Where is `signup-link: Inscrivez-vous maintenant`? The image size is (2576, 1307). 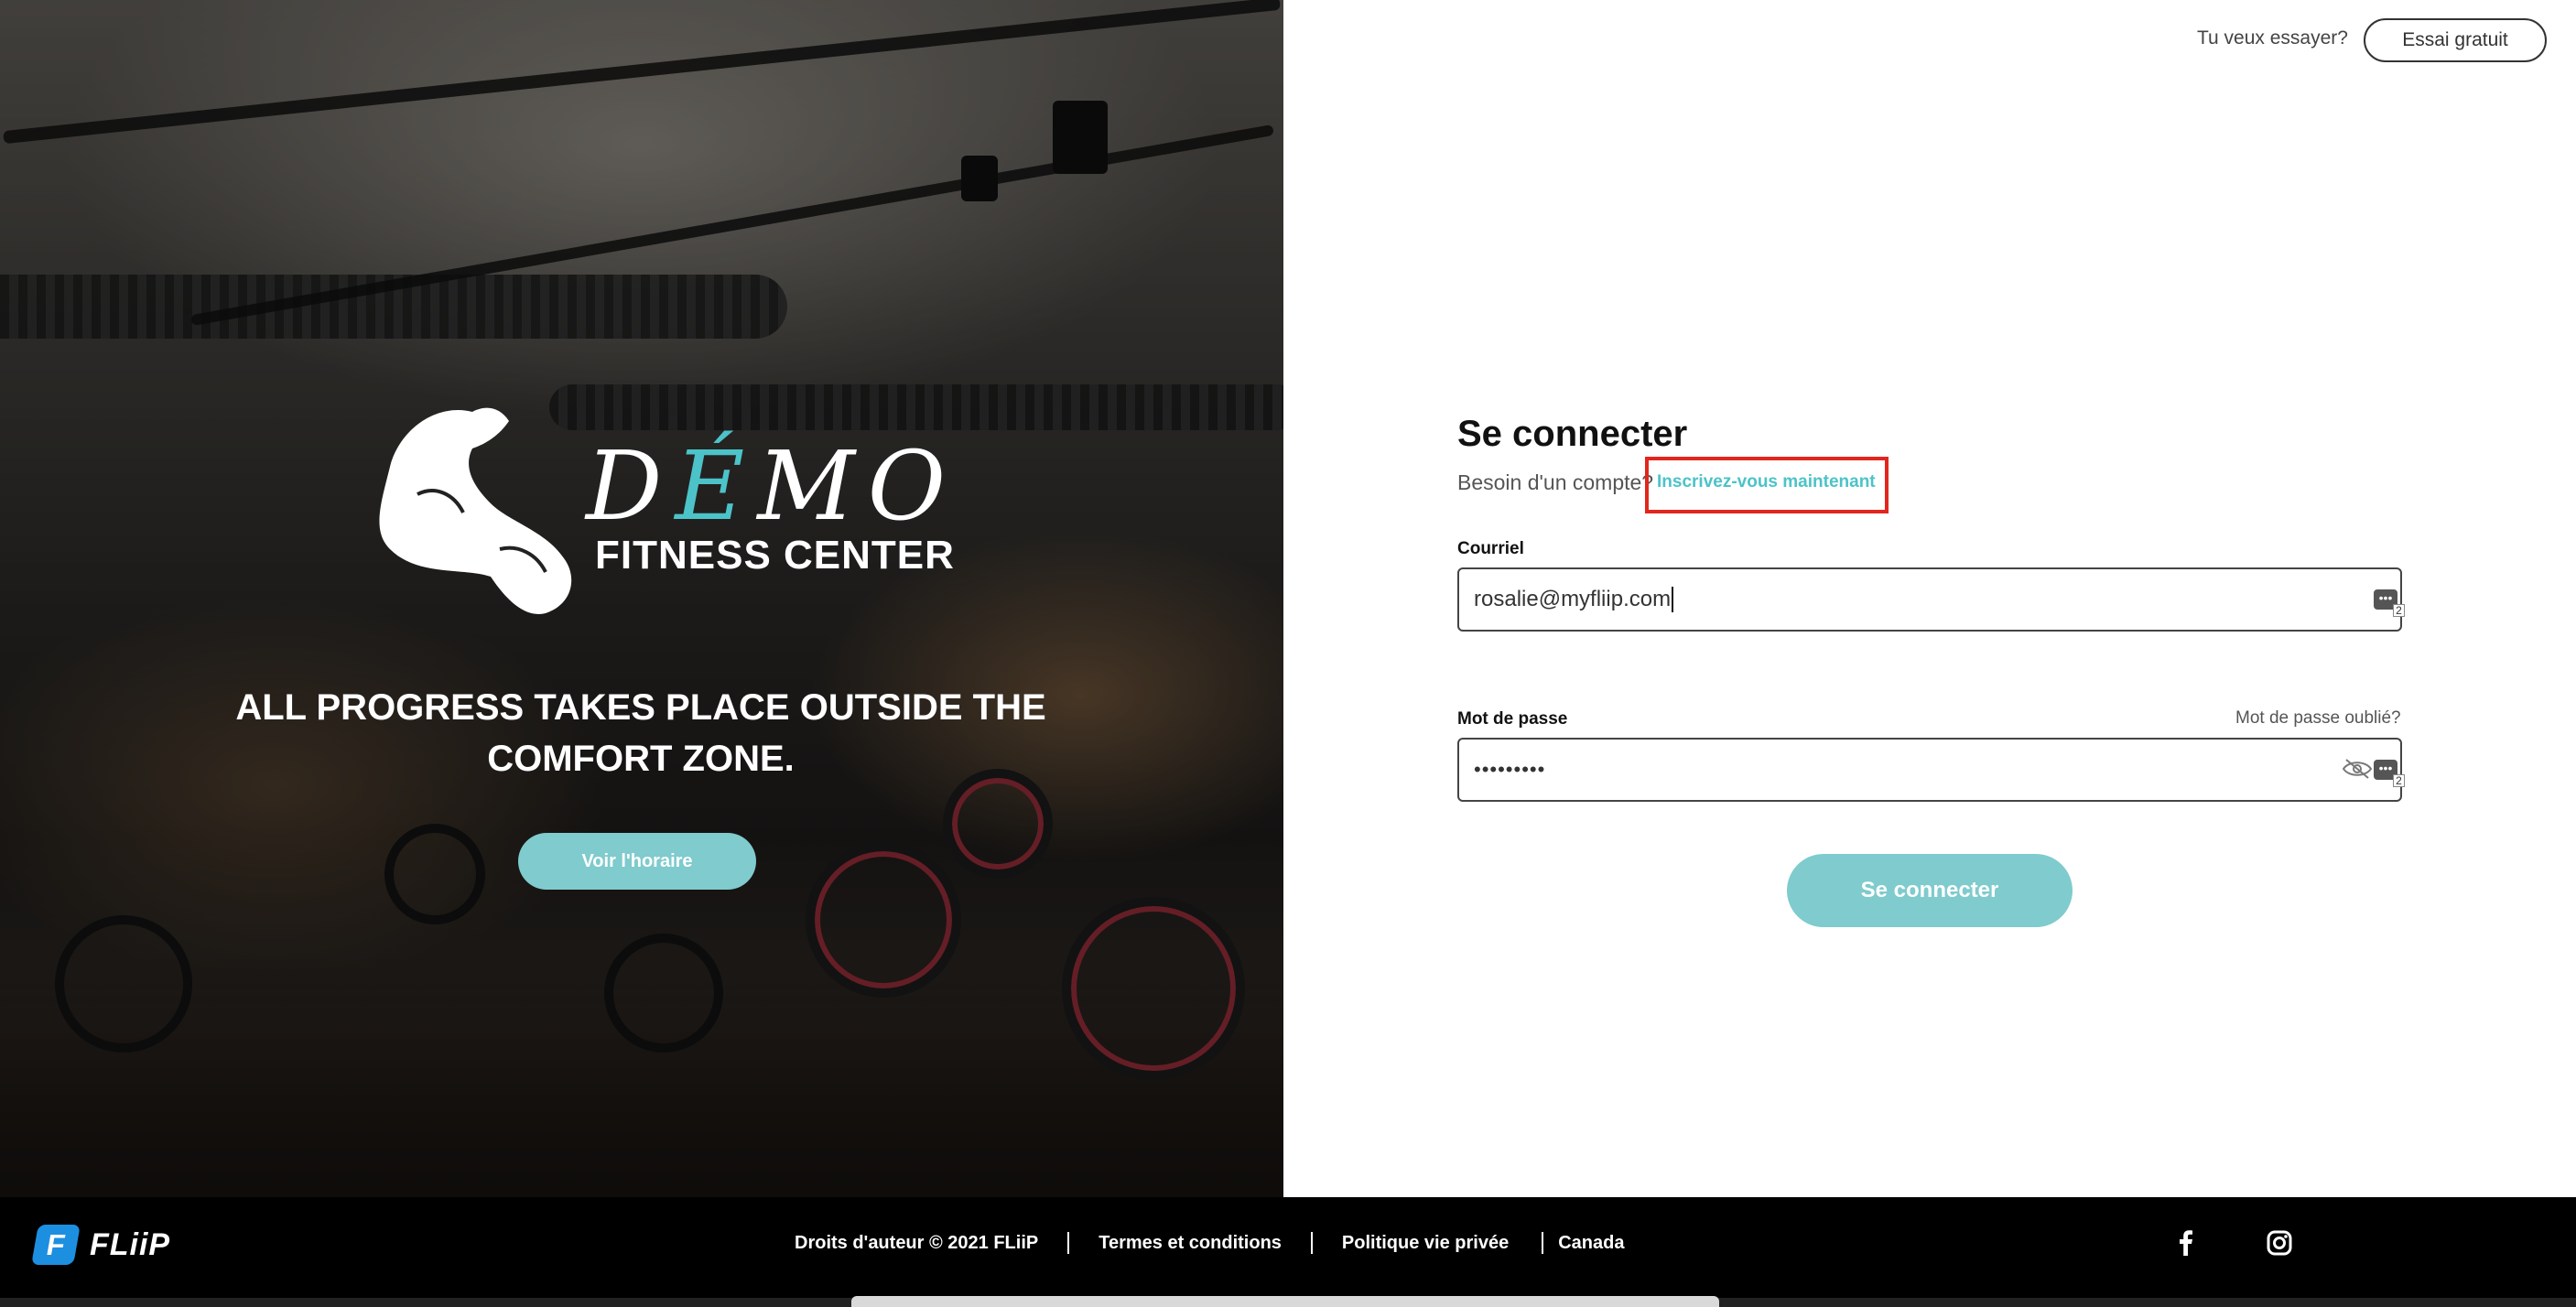 signup-link: Inscrivez-vous maintenant is located at coordinates (1767, 482).